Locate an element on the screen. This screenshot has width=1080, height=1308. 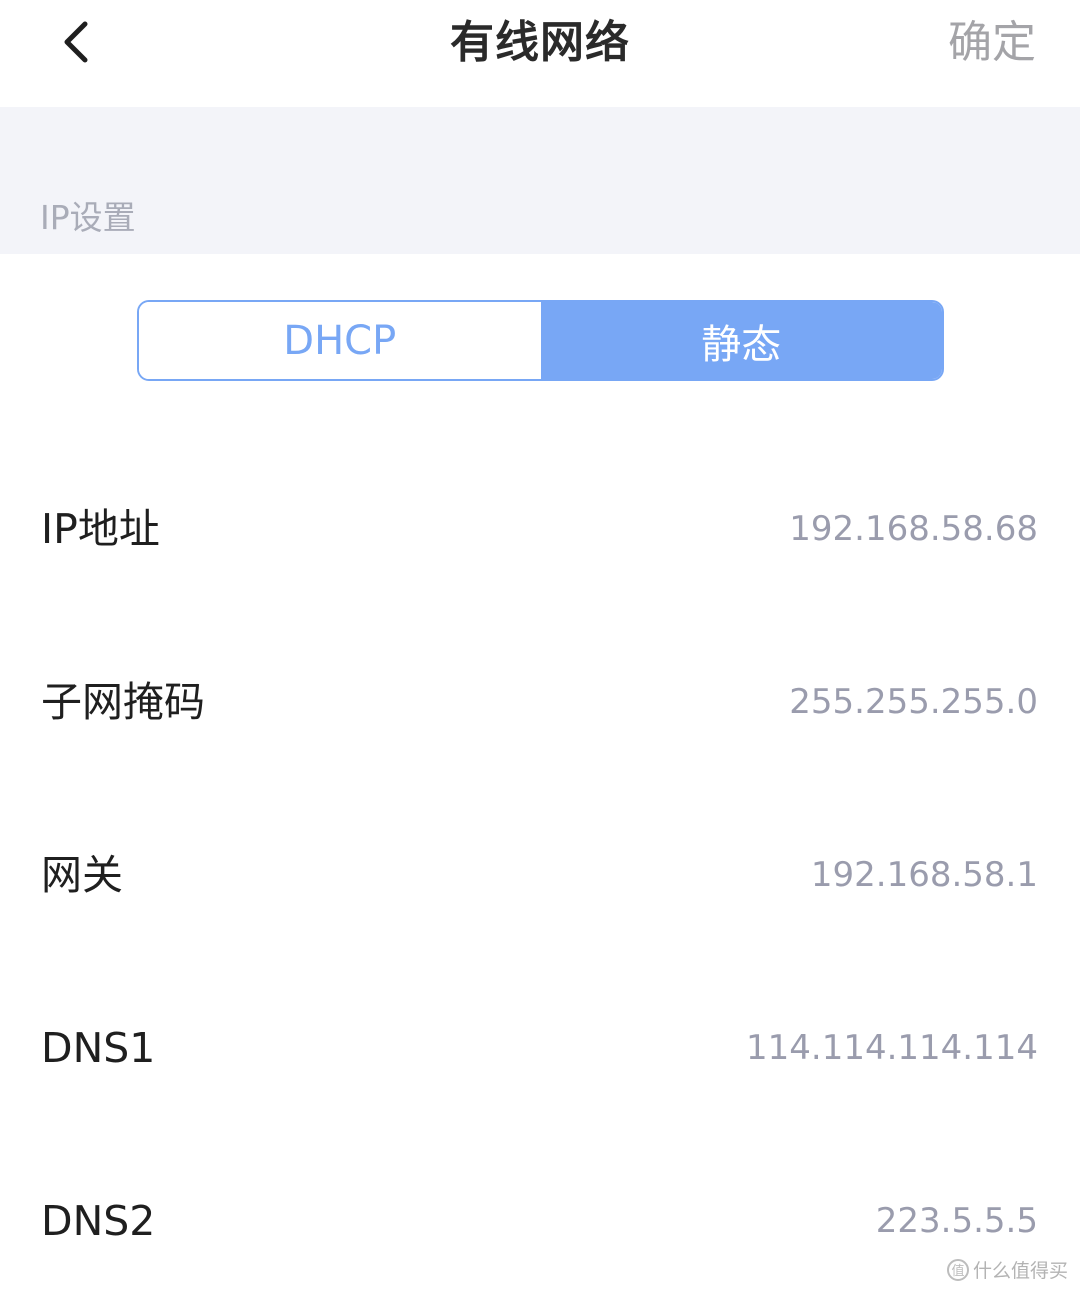
navigation-bar: 有线网络 确定 is located at coordinates (540, 53).